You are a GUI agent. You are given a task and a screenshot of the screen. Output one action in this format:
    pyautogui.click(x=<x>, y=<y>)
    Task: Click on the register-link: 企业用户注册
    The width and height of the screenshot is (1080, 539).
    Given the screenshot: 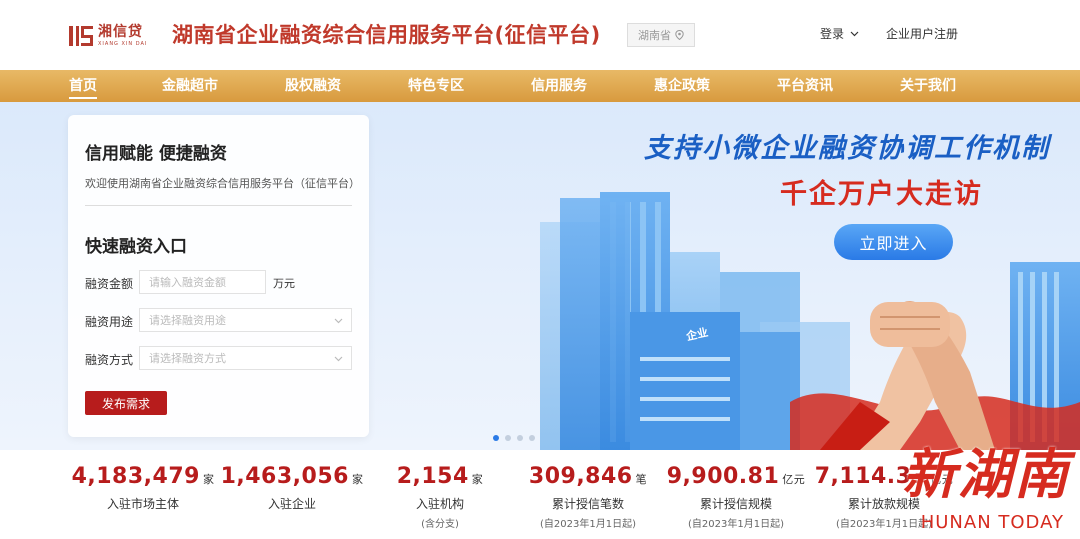 What is the action you would take?
    pyautogui.click(x=922, y=33)
    